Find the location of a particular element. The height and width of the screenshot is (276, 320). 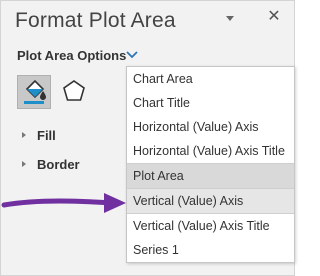

dropdown-item-vertical-axis-title: Vertical (Value) Axis Title is located at coordinates (210, 226).